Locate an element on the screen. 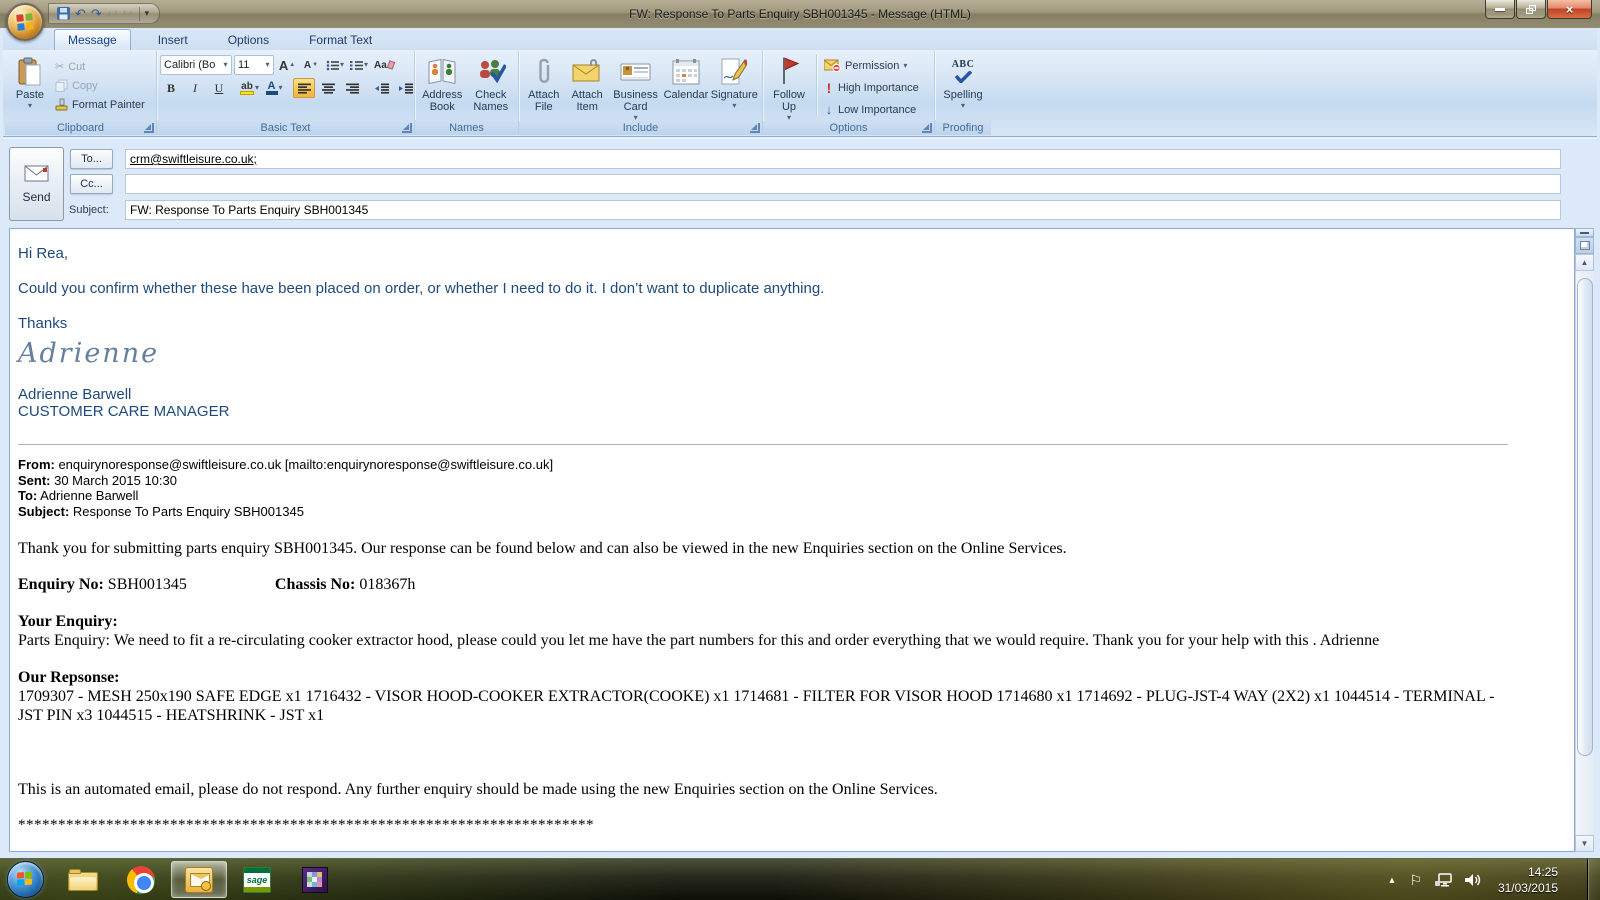  follow-up-flag-icon is located at coordinates (789, 71).